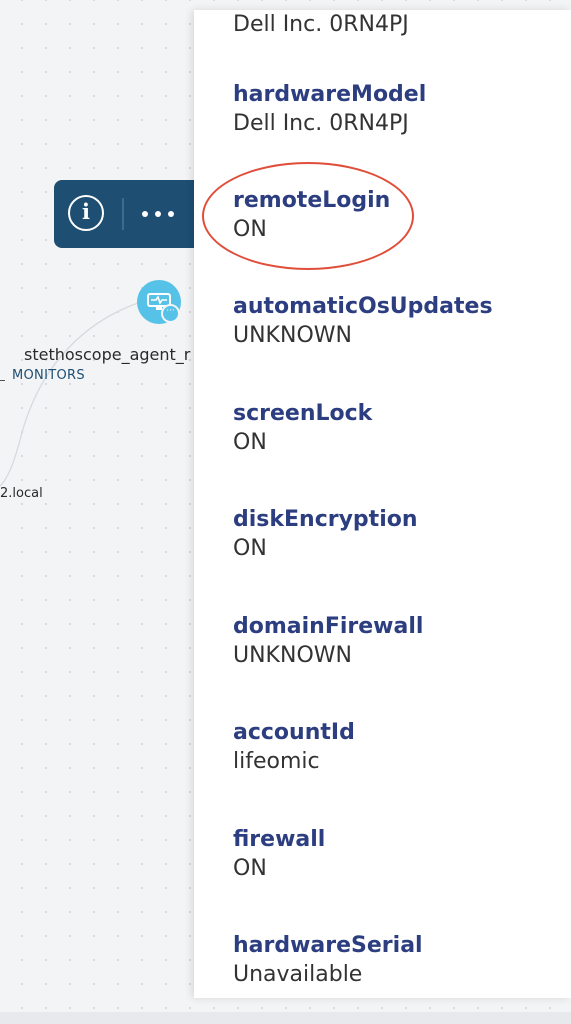  Describe the element at coordinates (170, 313) in the screenshot. I see `node-more-badge: ···` at that location.